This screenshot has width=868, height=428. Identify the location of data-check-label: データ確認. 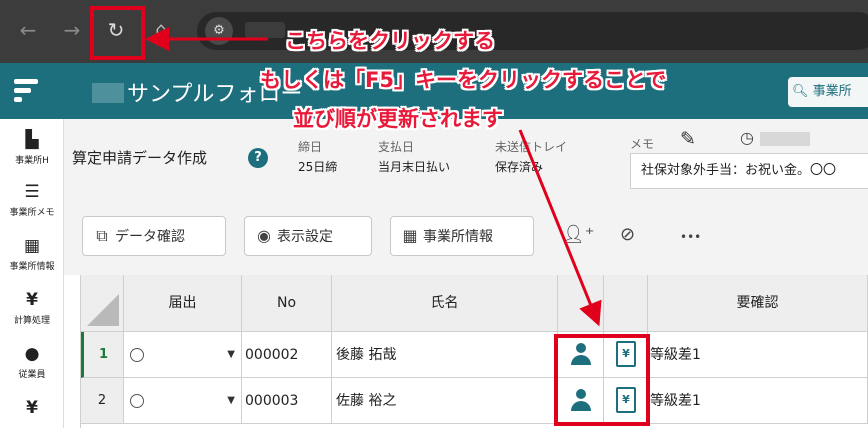
(150, 237).